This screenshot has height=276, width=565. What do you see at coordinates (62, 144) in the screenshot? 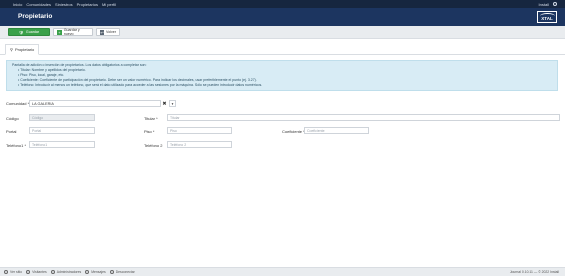
I see `telefono1-input: Teléfono1` at bounding box center [62, 144].